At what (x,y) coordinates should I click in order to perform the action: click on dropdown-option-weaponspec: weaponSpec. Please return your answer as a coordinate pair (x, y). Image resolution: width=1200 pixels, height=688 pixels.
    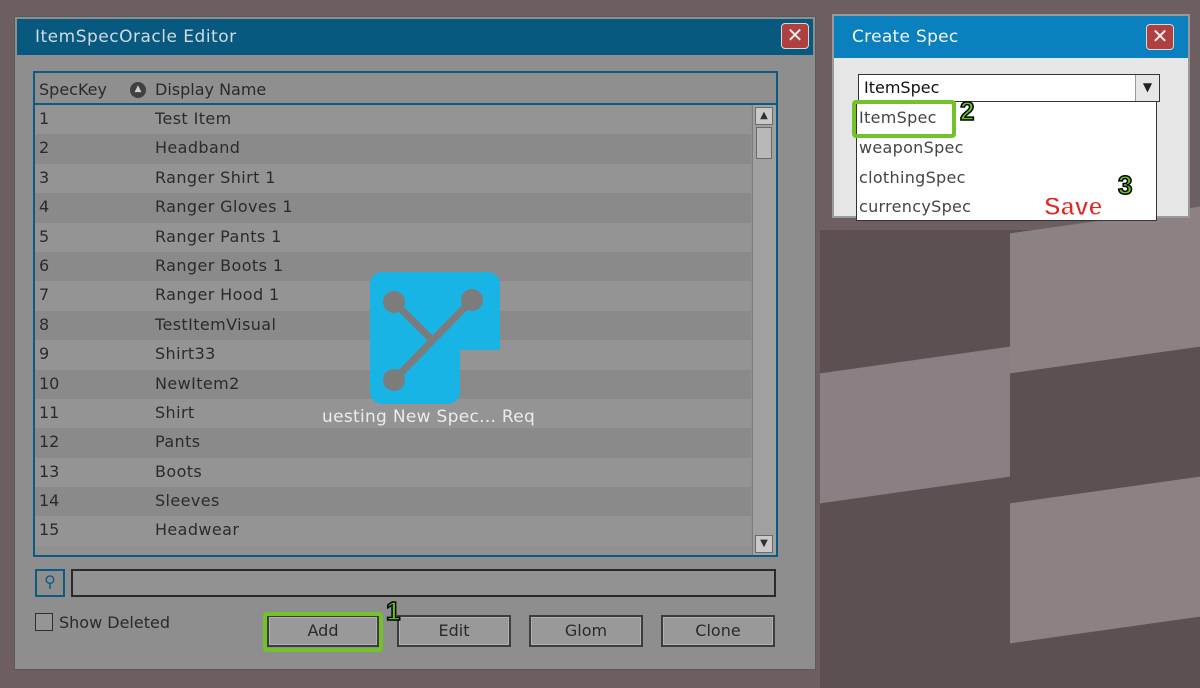
    Looking at the image, I should click on (911, 147).